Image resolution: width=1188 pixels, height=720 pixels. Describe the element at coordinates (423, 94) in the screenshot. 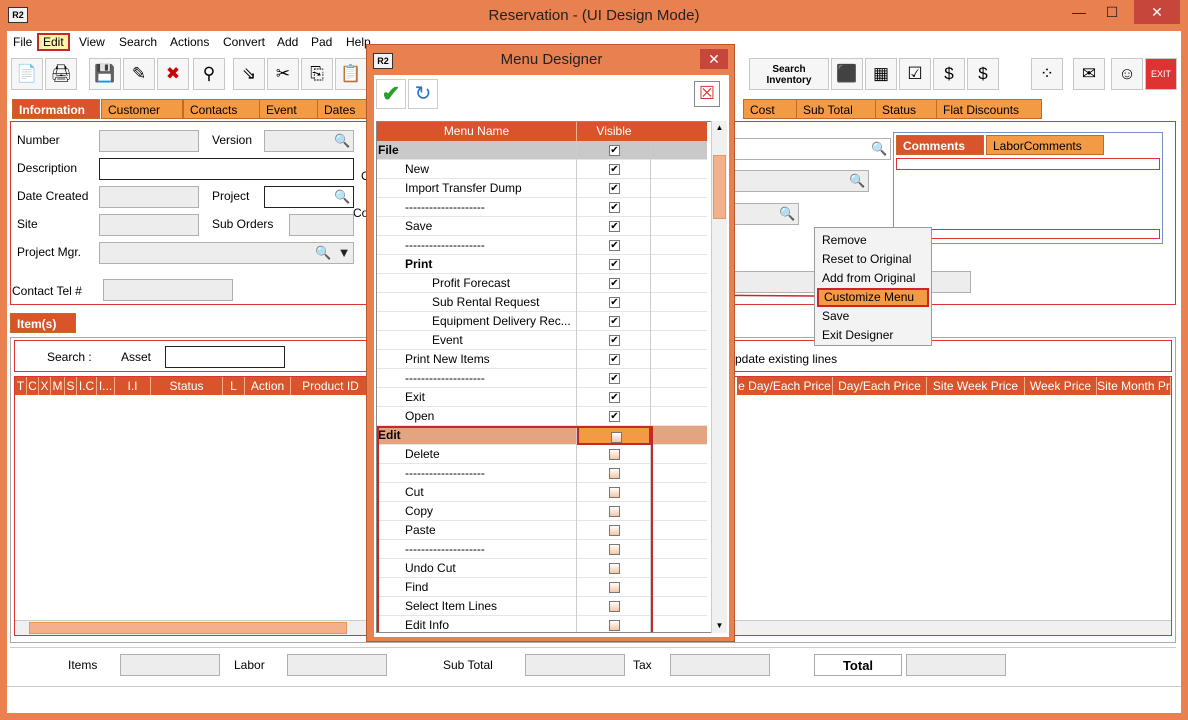

I see `refresh-icon: ↻` at that location.